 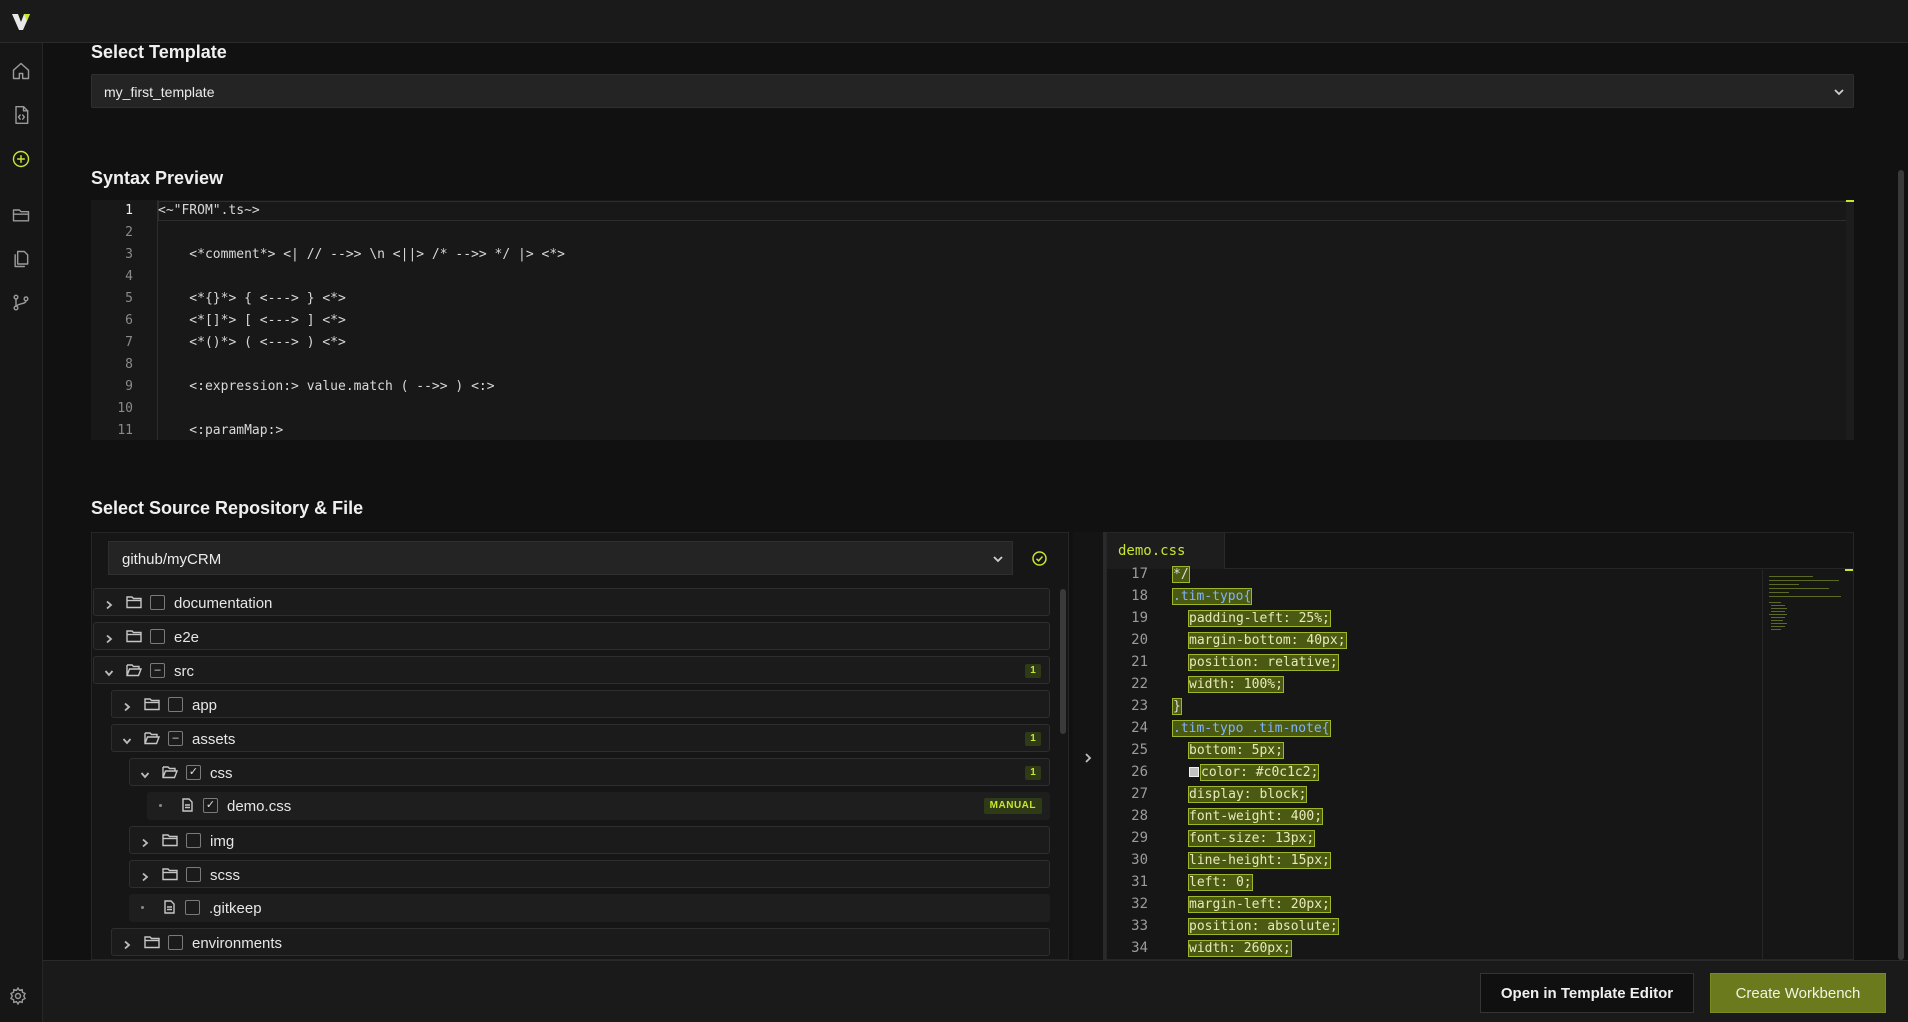 I want to click on repository-select-value: github/myCRM, so click(x=172, y=559).